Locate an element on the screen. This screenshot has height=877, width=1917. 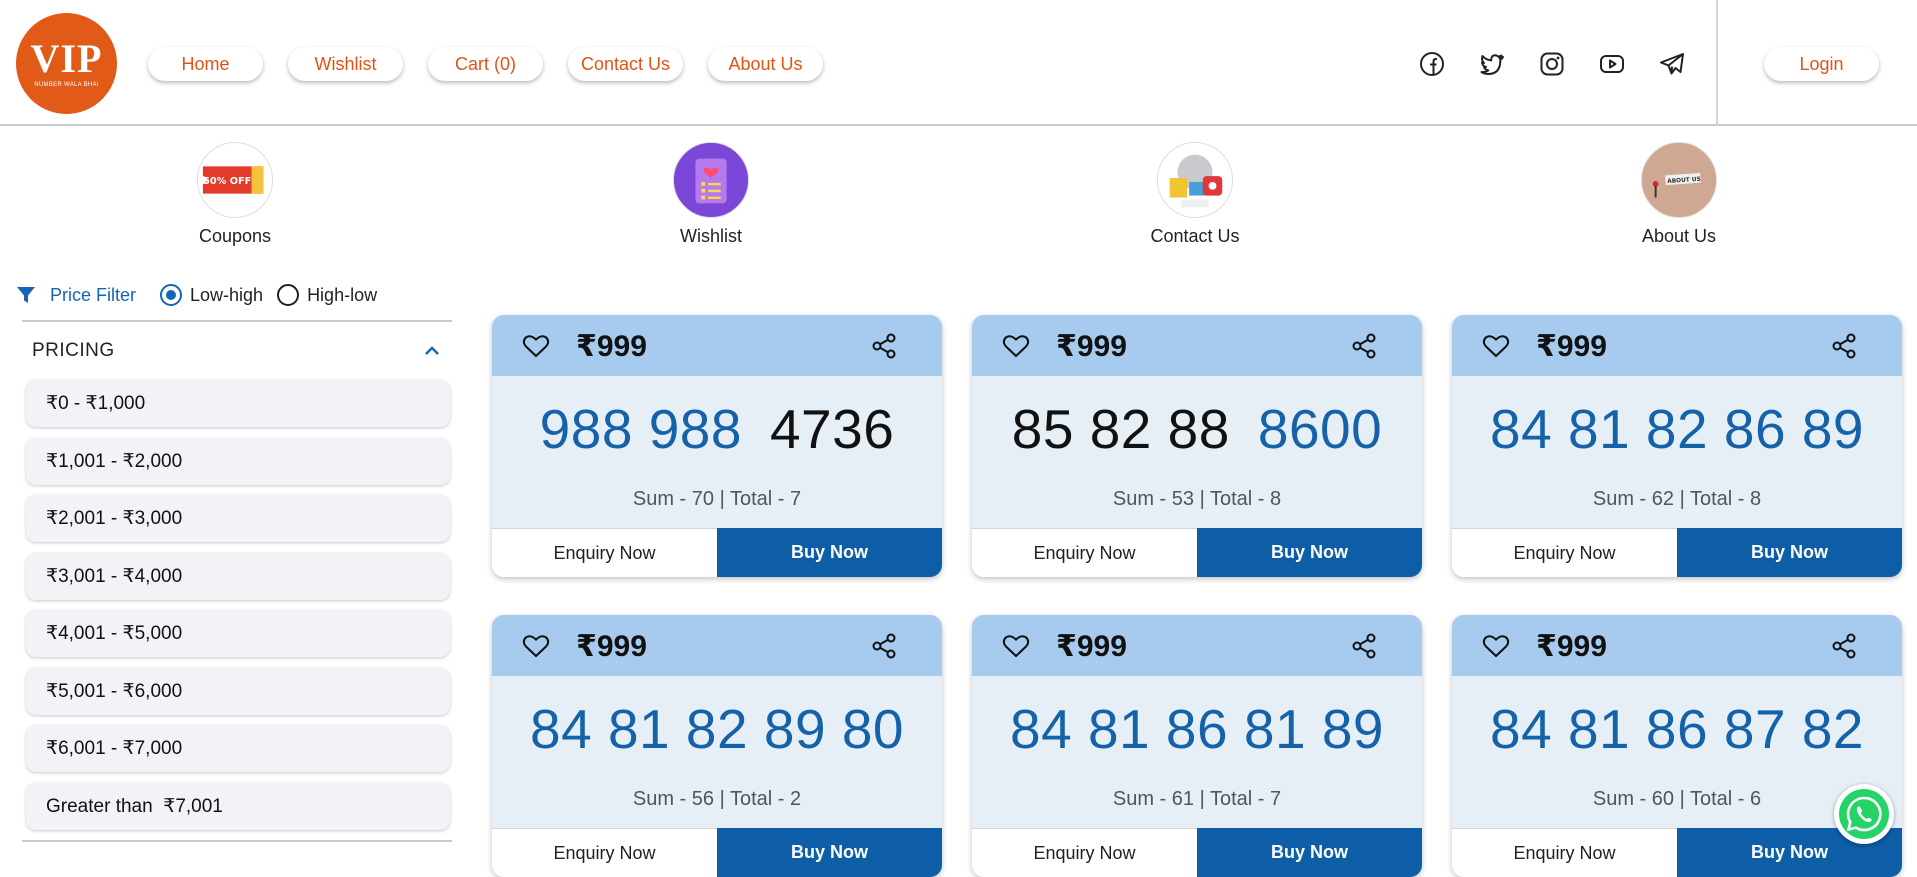
about-icon: ABOUT US is located at coordinates (1679, 180).